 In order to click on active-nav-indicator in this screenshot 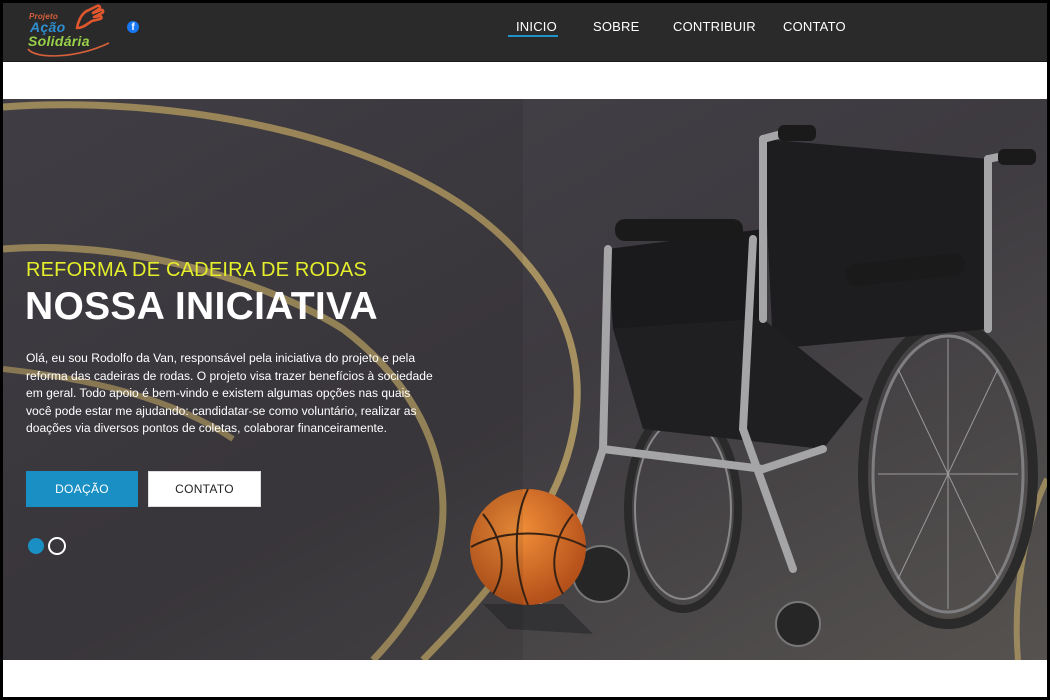, I will do `click(533, 36)`.